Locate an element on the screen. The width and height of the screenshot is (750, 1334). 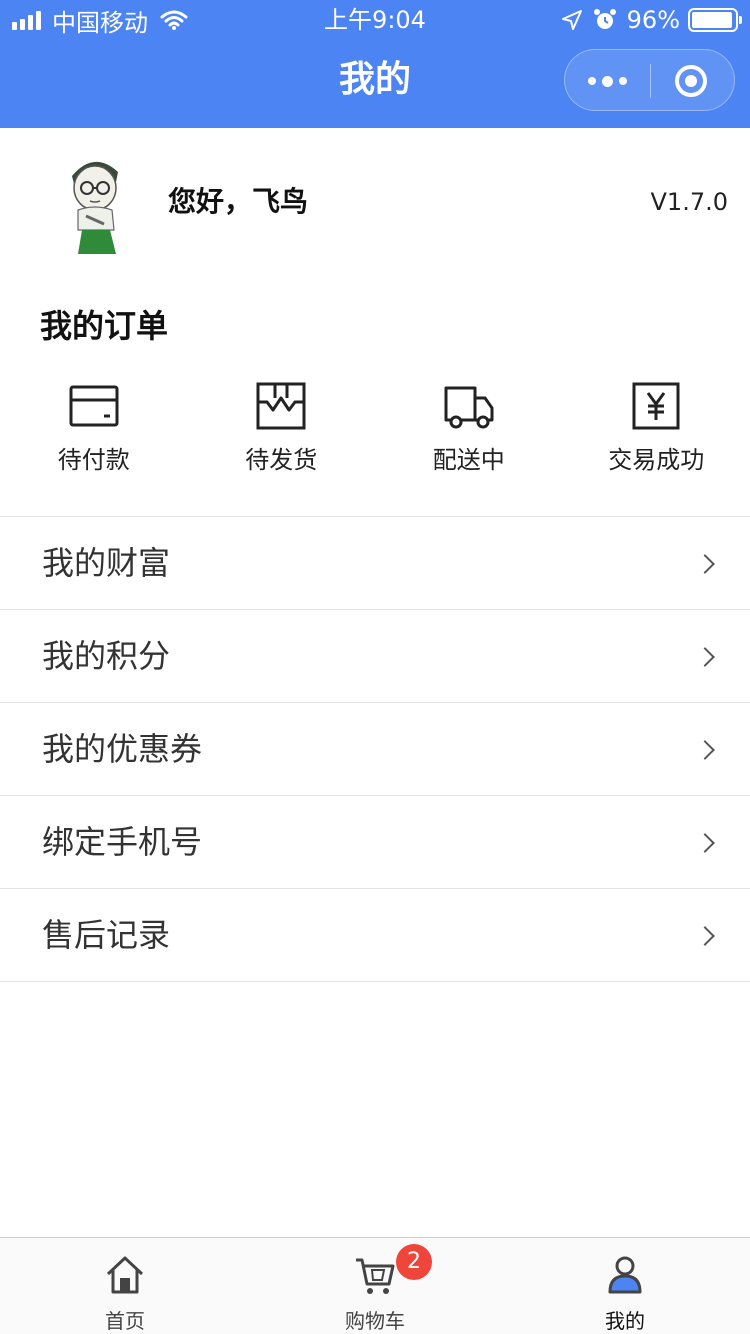
profile-card: 您好，飞鸟 V1.7.0 is located at coordinates (375, 201).